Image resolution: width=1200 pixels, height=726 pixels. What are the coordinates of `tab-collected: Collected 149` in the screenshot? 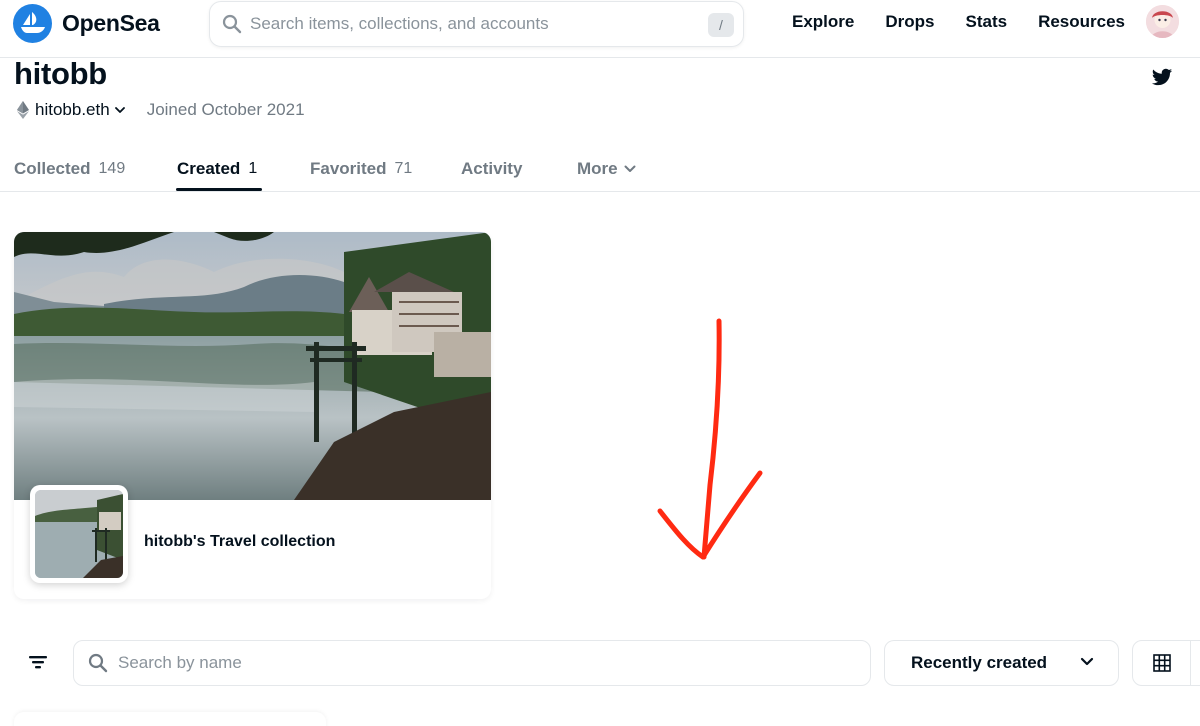 It's located at (69, 169).